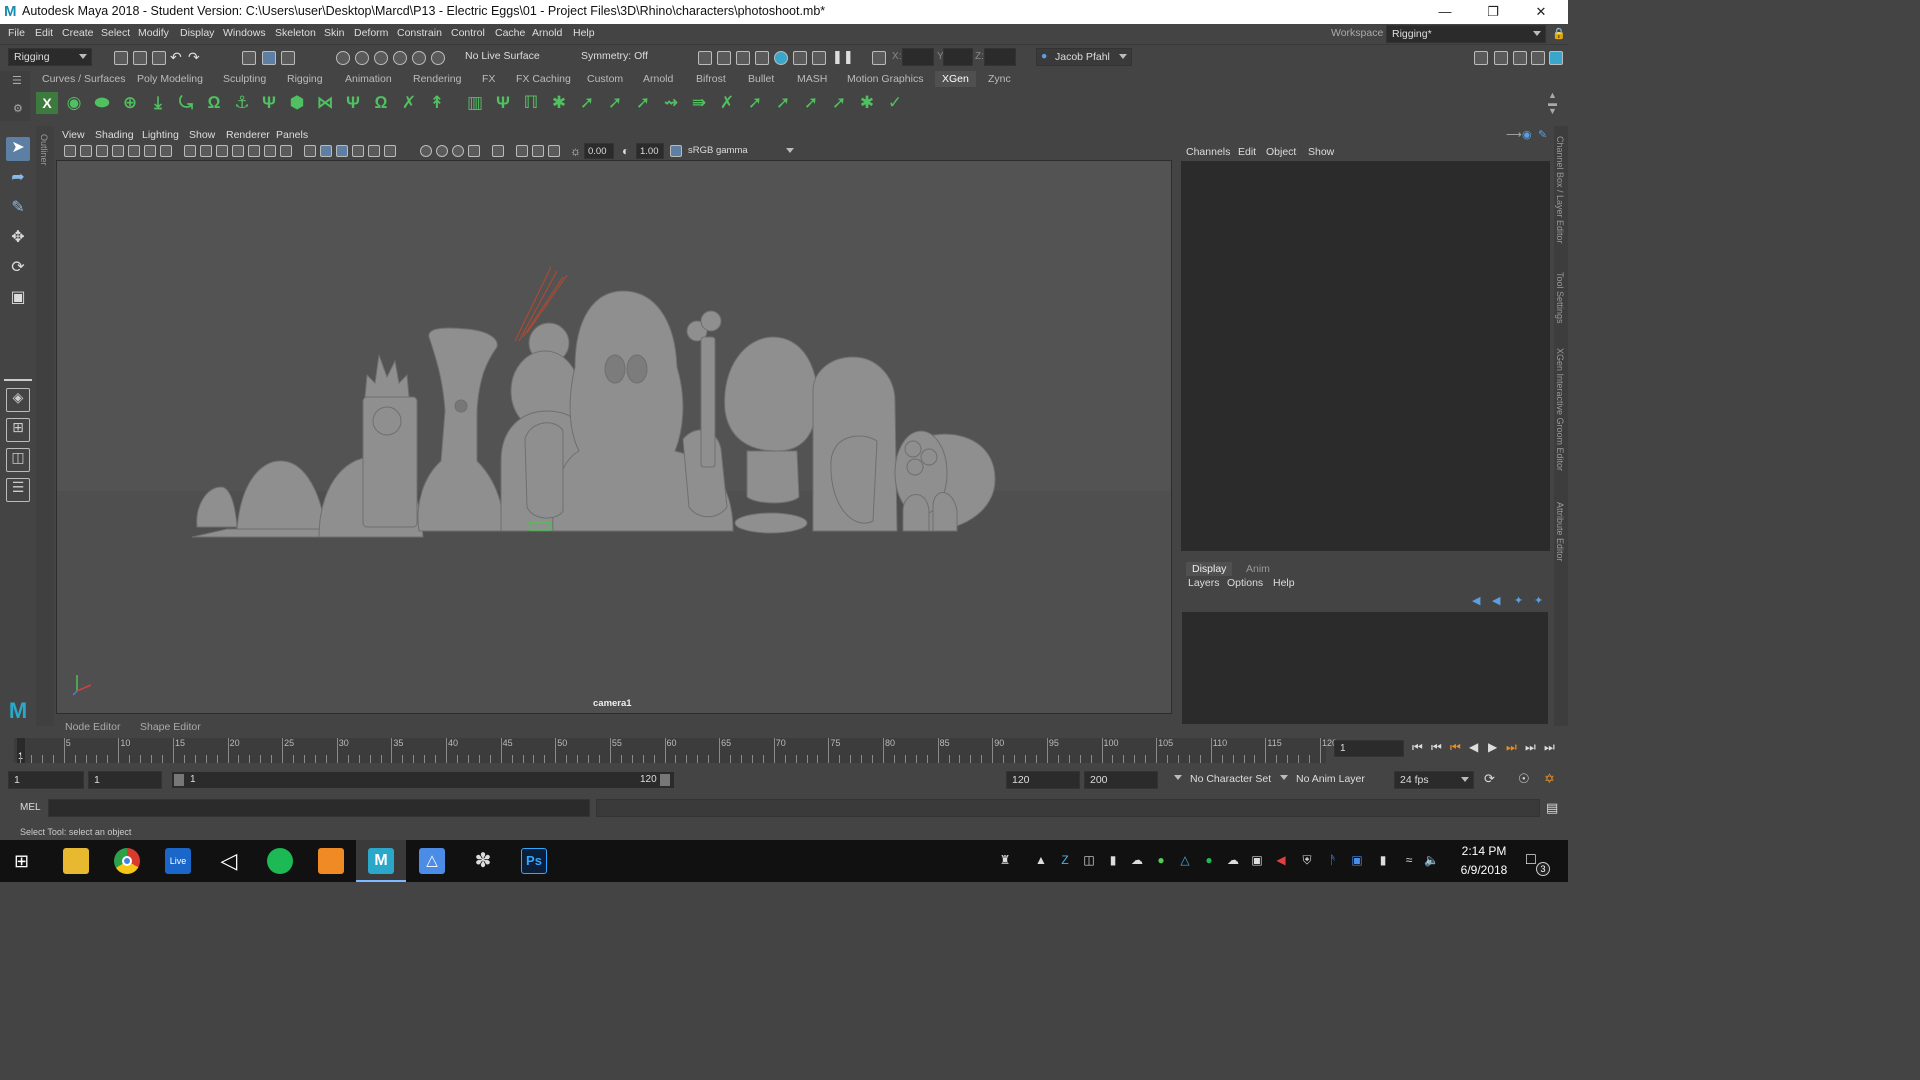 This screenshot has width=1920, height=1080. What do you see at coordinates (248, 135) in the screenshot?
I see `viewport-menu-renderer: Renderer` at bounding box center [248, 135].